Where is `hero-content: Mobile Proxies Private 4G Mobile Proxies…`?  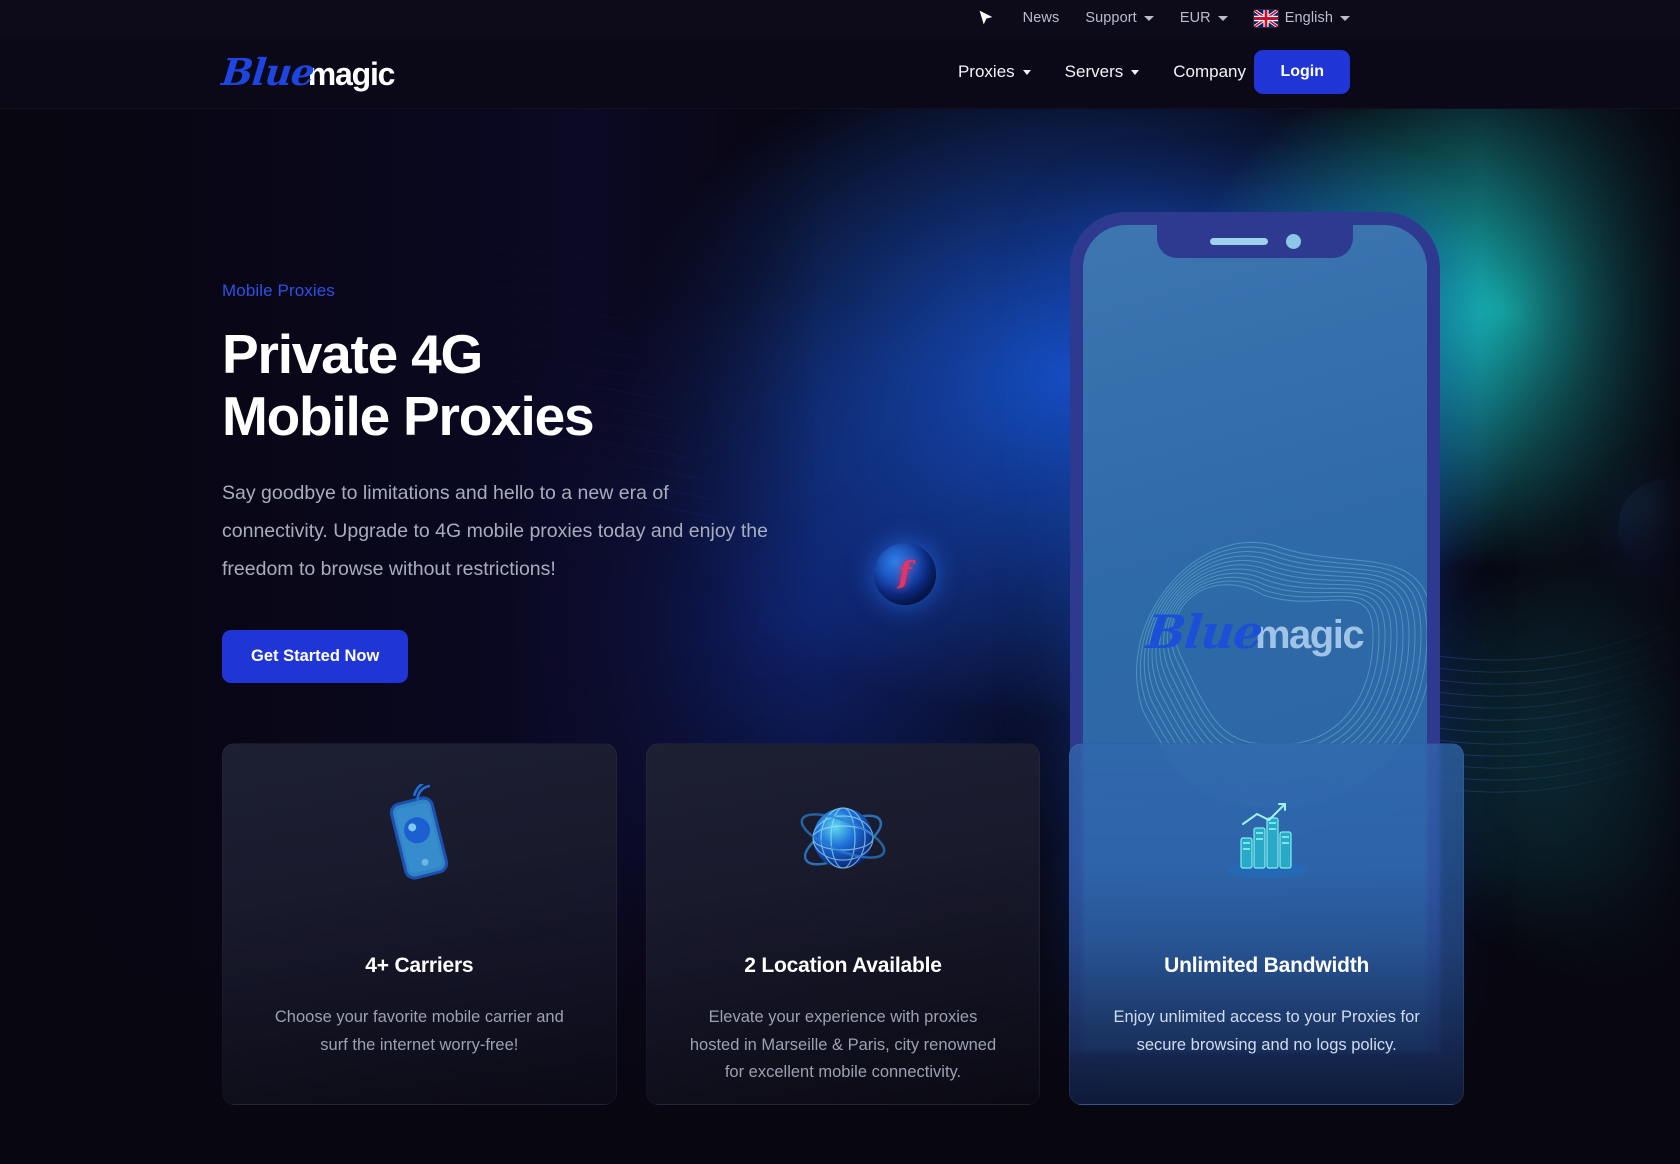
hero-content: Mobile Proxies Private 4G Mobile Proxies… is located at coordinates (522, 482).